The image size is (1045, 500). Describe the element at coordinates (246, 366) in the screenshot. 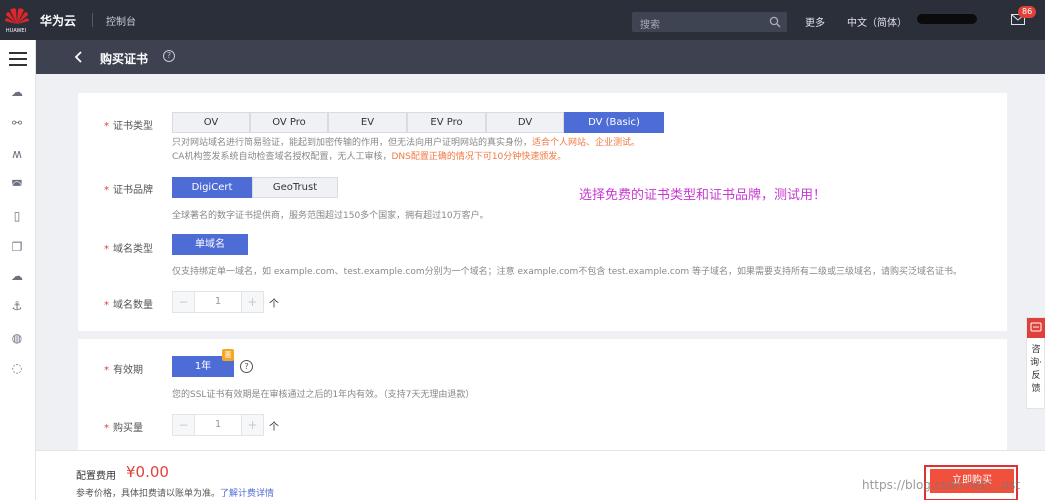

I see `question-icon: ?` at that location.